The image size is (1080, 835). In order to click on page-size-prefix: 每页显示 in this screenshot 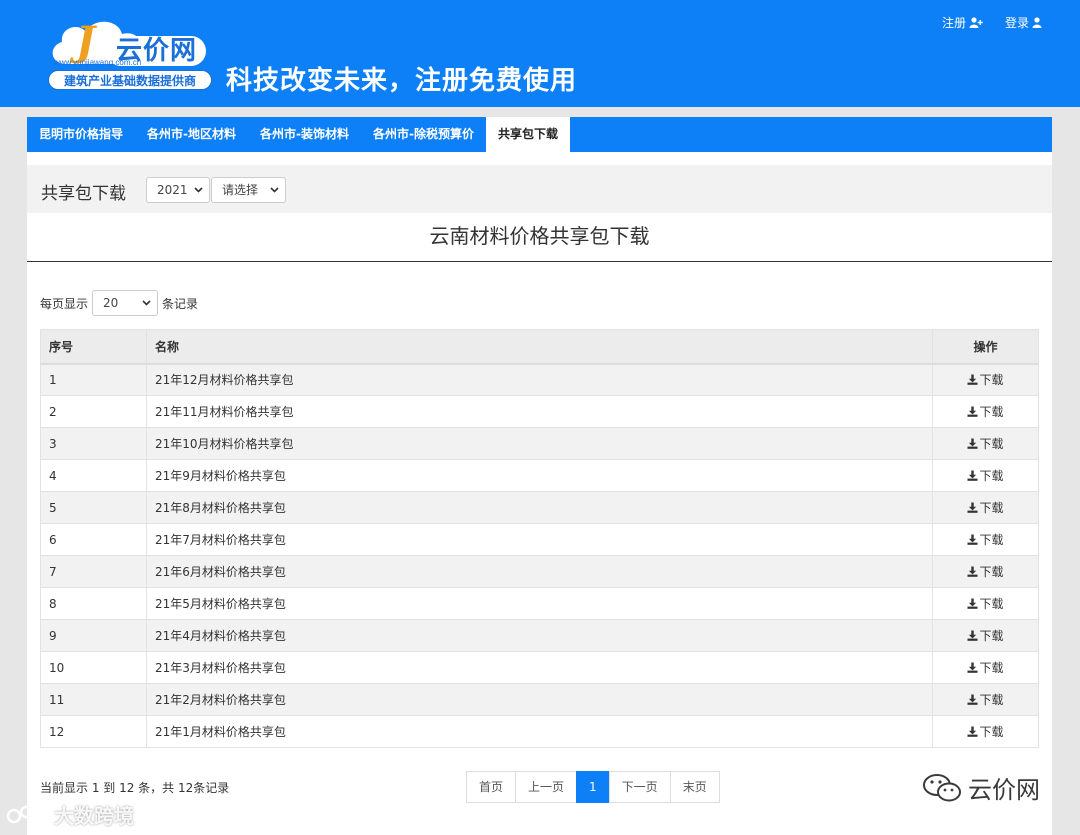, I will do `click(64, 303)`.